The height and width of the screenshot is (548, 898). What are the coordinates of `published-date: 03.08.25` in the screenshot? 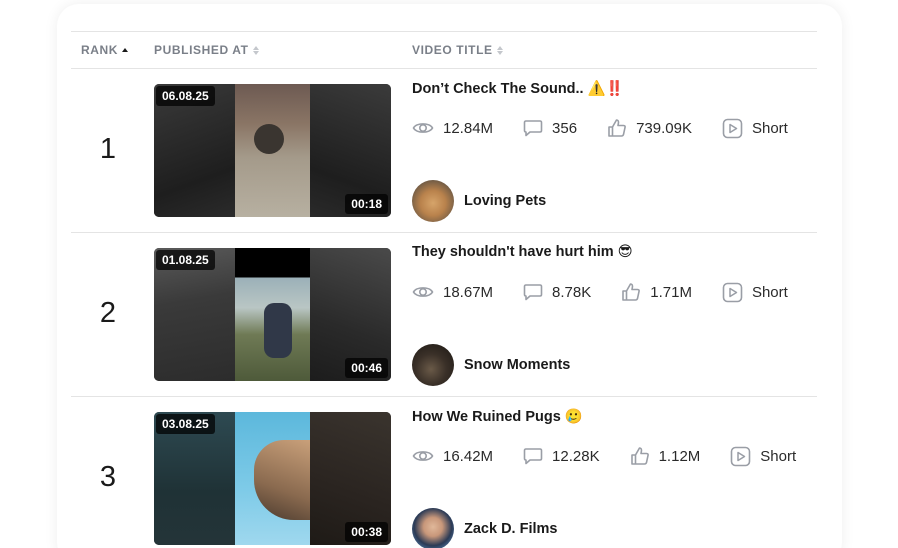 It's located at (185, 424).